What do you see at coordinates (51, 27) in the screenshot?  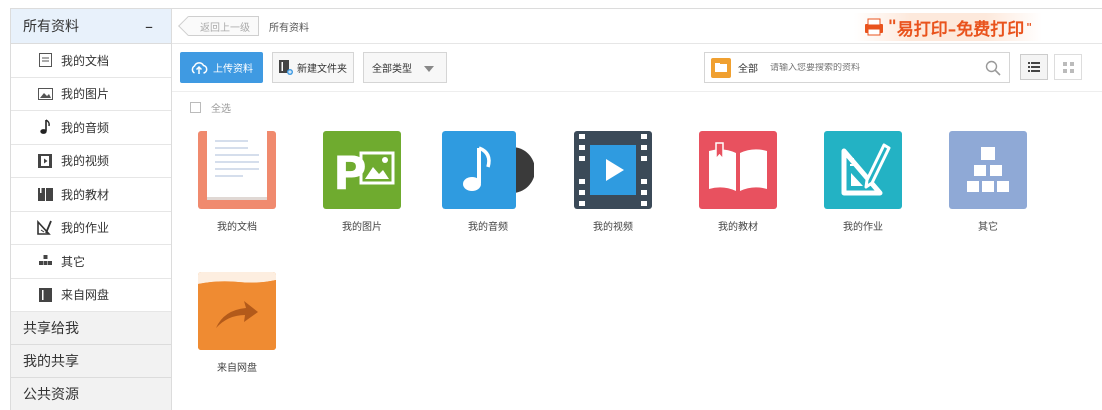 I see `sidebar-header-label: 所有资料` at bounding box center [51, 27].